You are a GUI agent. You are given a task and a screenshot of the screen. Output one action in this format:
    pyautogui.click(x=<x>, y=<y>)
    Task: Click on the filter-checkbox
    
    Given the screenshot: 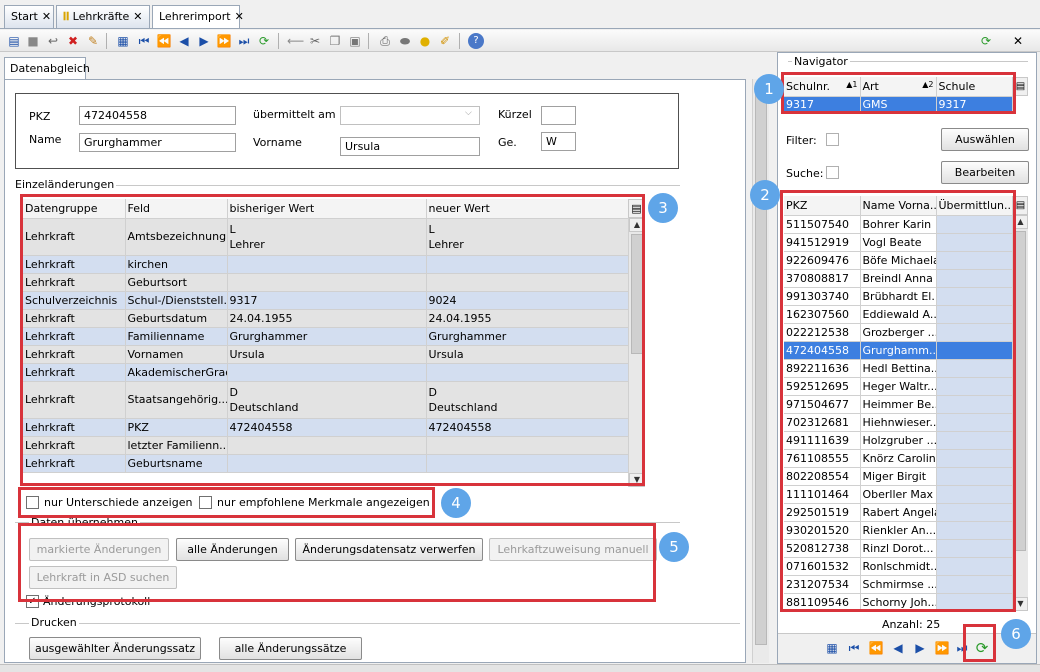 What is the action you would take?
    pyautogui.click(x=832, y=139)
    